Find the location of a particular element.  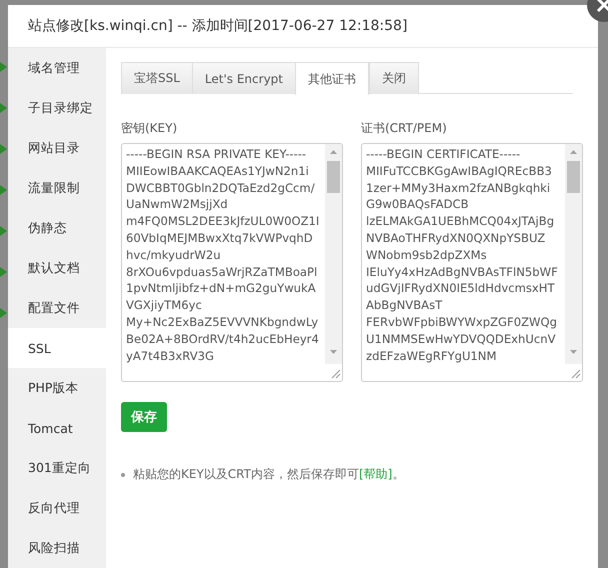

tab: 关闭 is located at coordinates (394, 78).